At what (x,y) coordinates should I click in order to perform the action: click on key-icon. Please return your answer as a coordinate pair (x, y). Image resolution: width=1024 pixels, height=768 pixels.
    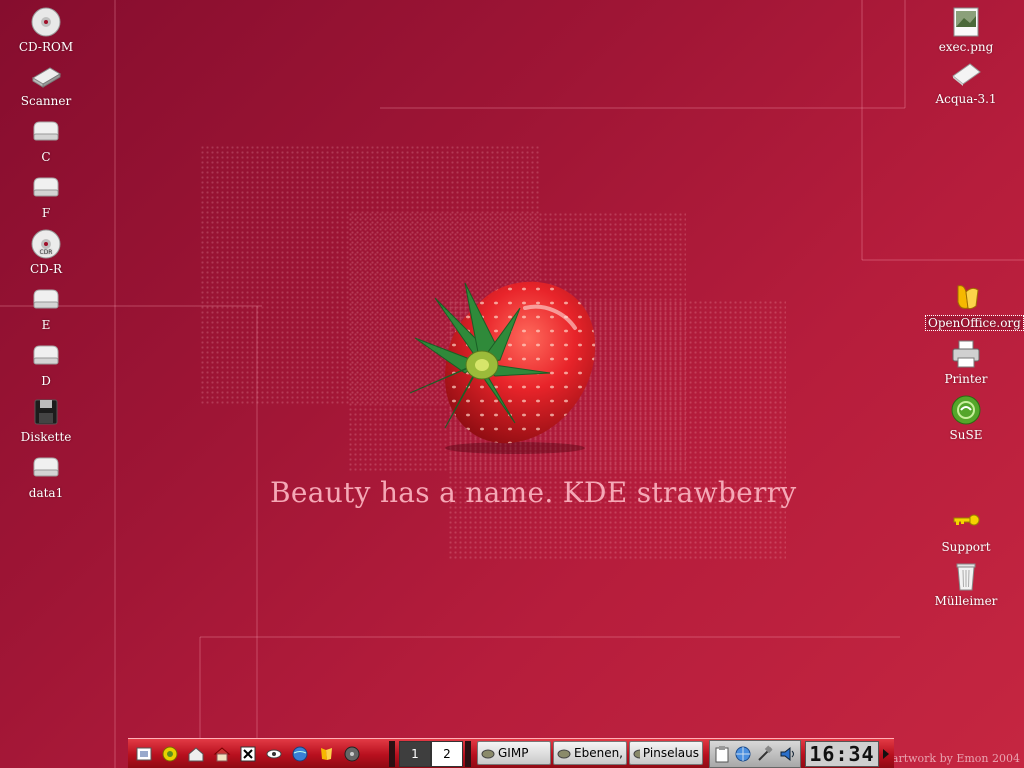
    Looking at the image, I should click on (966, 520).